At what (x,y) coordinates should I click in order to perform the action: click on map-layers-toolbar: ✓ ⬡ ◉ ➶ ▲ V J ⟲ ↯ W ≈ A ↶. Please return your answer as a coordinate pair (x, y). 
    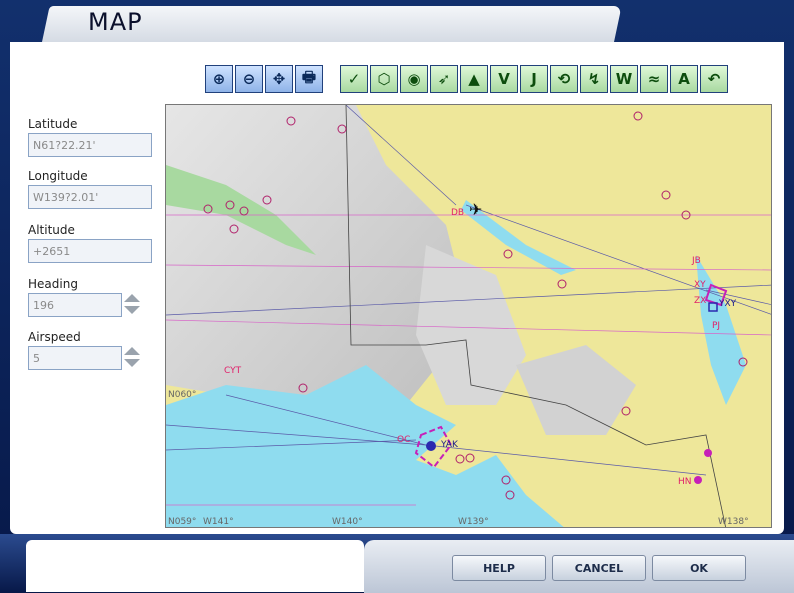
    Looking at the image, I should click on (534, 79).